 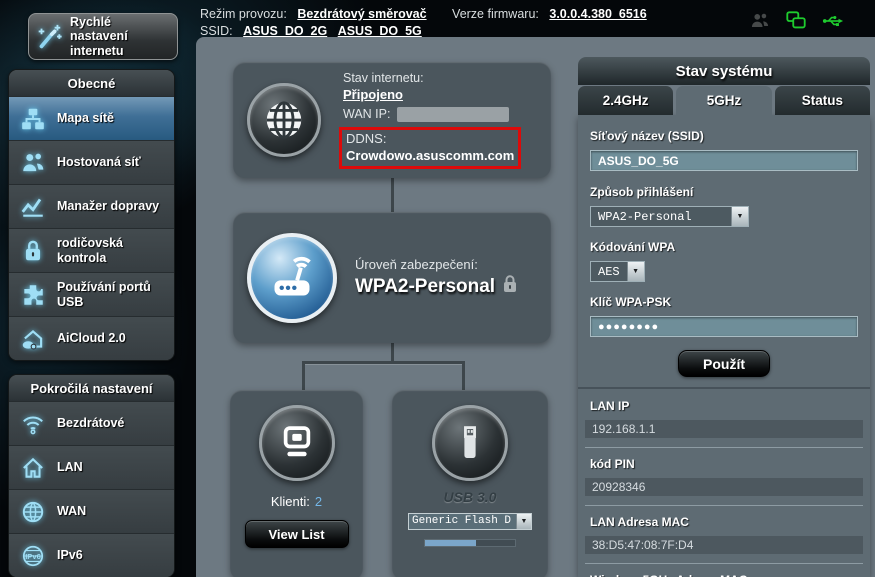 I want to click on lan-mac-value: 38:D5:47:08:7F:D4, so click(x=724, y=545).